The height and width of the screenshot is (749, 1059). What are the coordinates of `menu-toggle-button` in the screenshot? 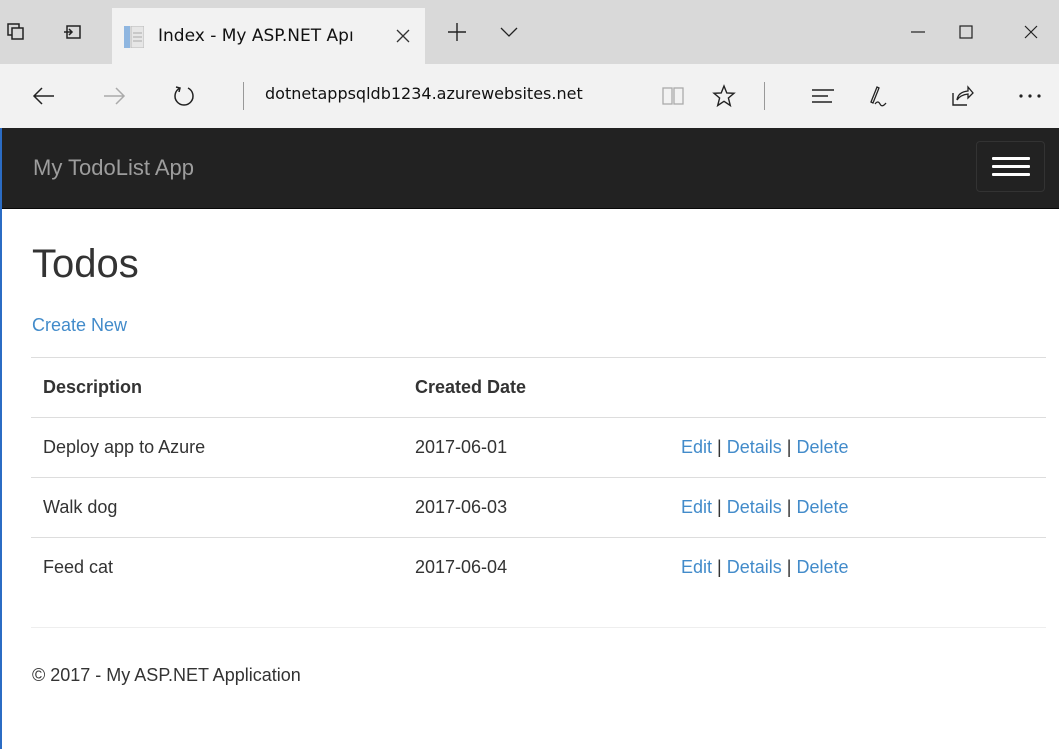 It's located at (1010, 166).